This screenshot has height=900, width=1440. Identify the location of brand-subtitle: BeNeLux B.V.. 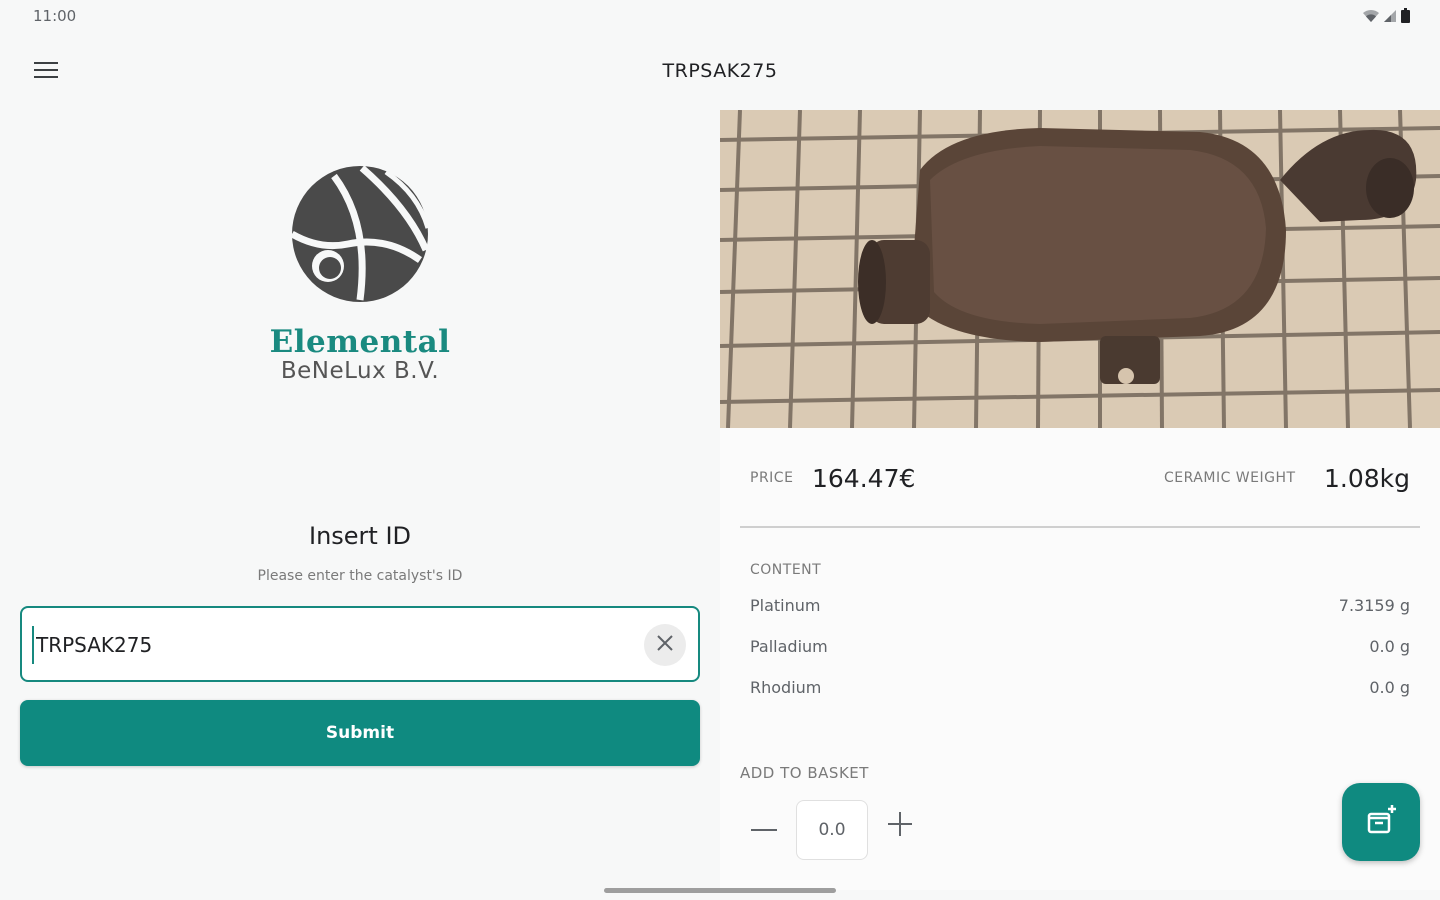
(360, 371).